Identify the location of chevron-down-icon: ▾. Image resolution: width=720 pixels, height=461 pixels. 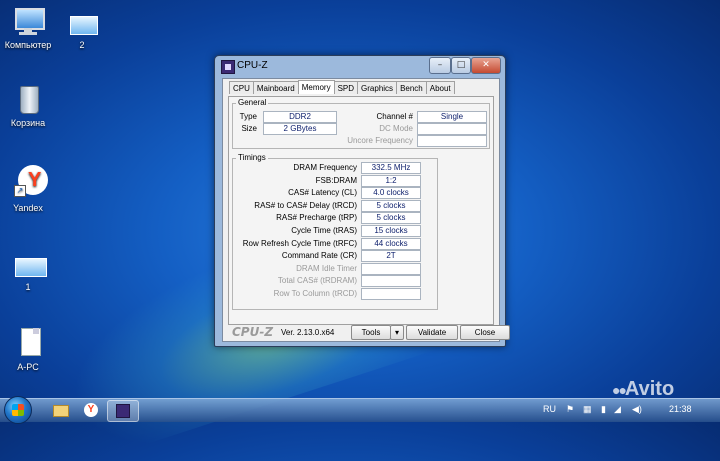
(396, 332).